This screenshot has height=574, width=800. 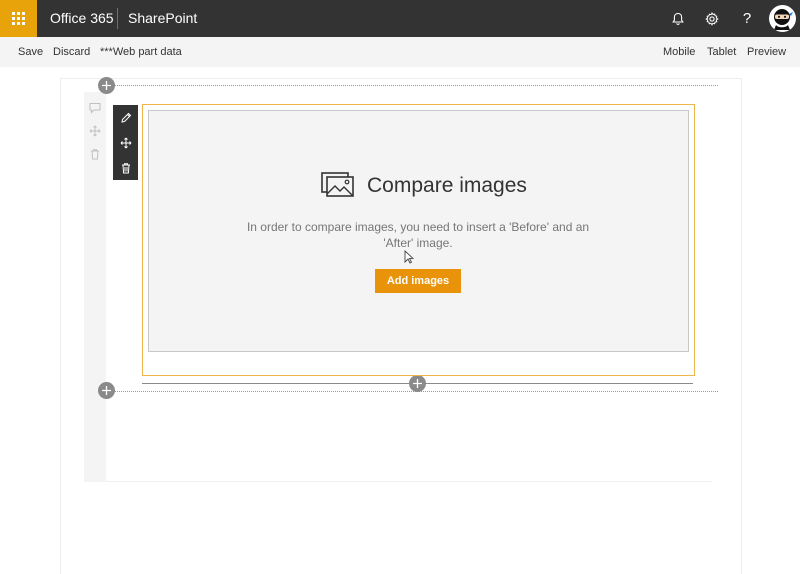 I want to click on section-divider-bottom, so click(x=412, y=391).